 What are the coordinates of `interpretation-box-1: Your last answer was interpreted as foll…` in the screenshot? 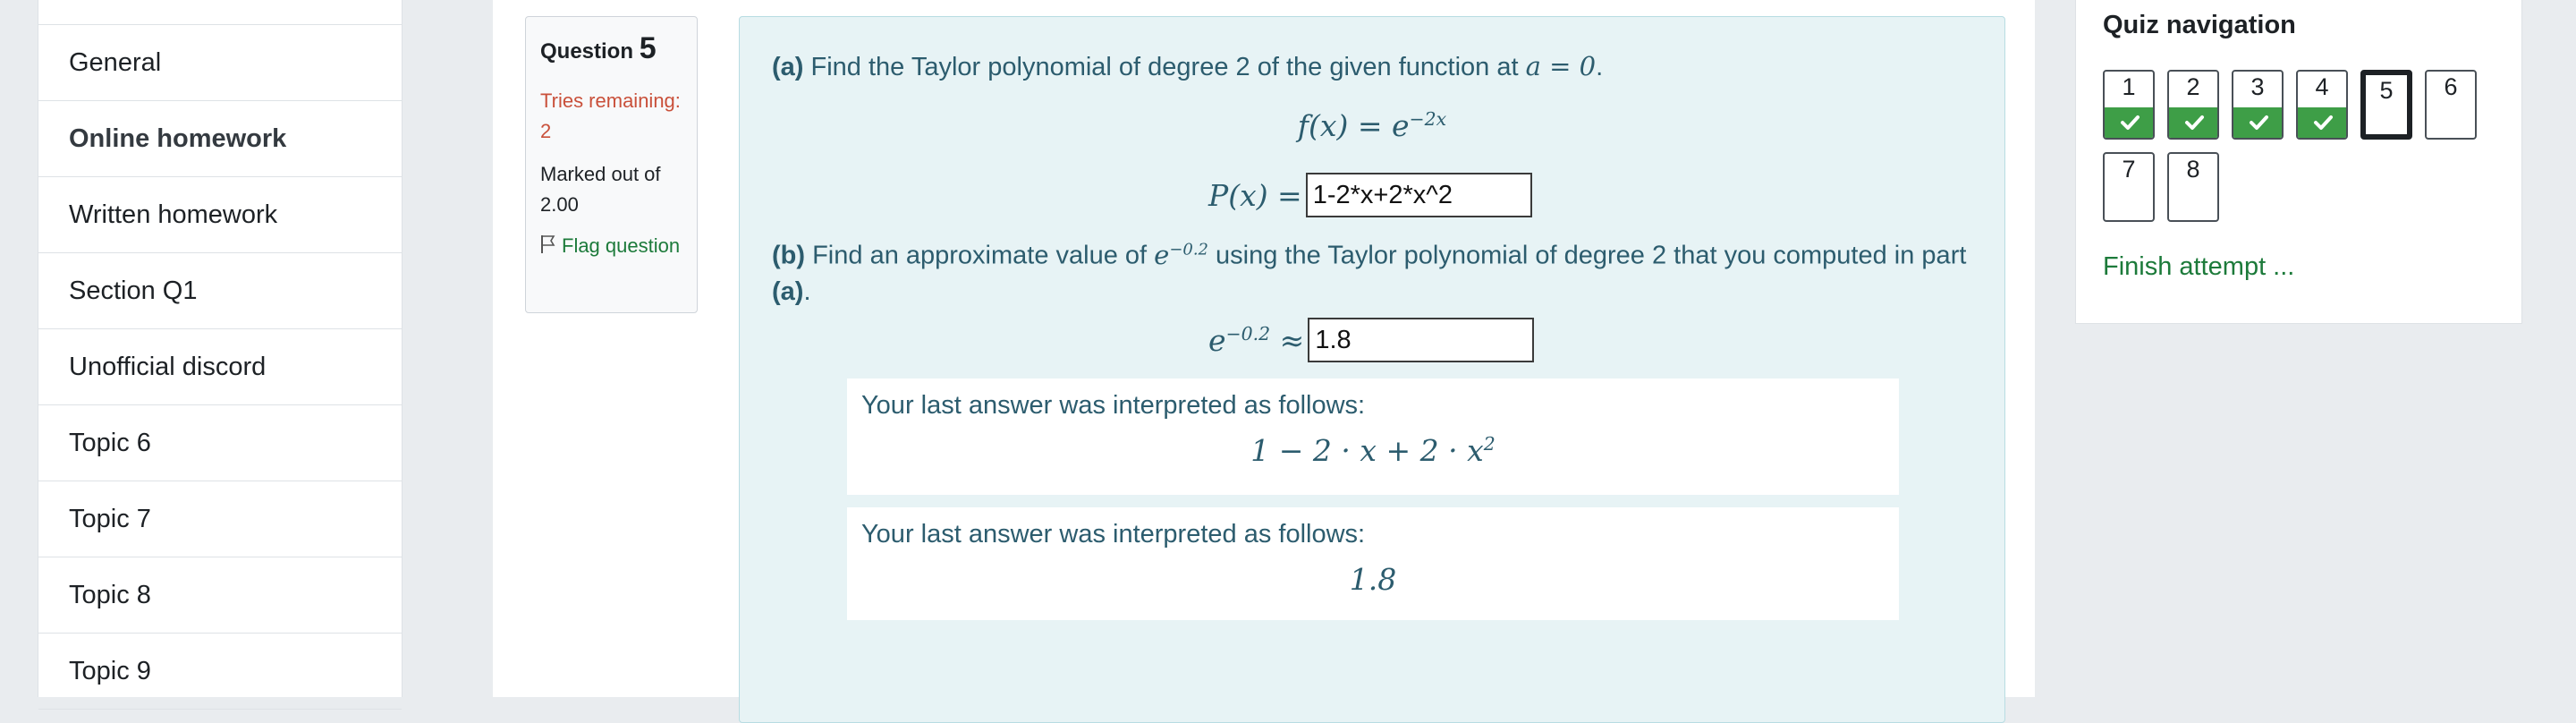 It's located at (1373, 437).